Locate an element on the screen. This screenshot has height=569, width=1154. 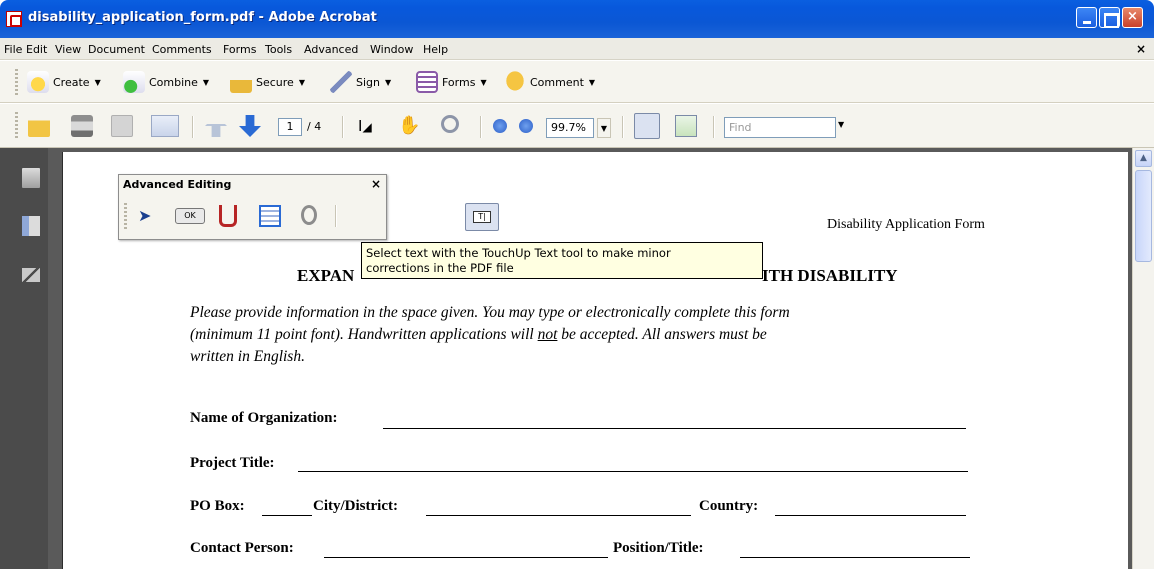
vertical-scrollbar: ▲ is located at coordinates (1143, 358).